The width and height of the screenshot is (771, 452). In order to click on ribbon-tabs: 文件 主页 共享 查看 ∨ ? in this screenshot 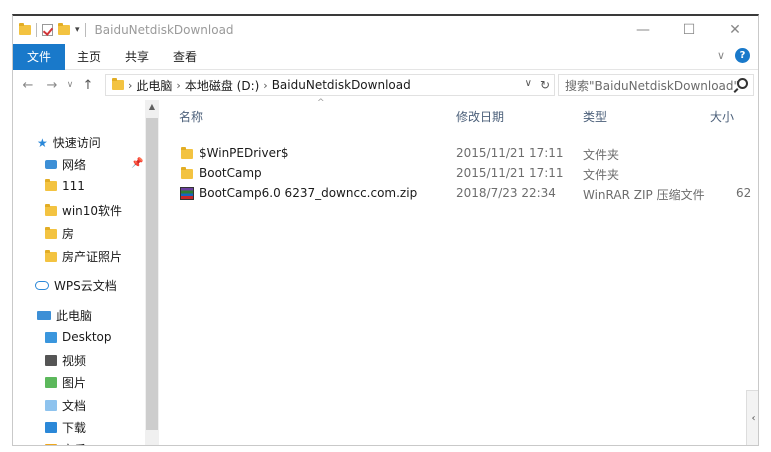, I will do `click(385, 56)`.